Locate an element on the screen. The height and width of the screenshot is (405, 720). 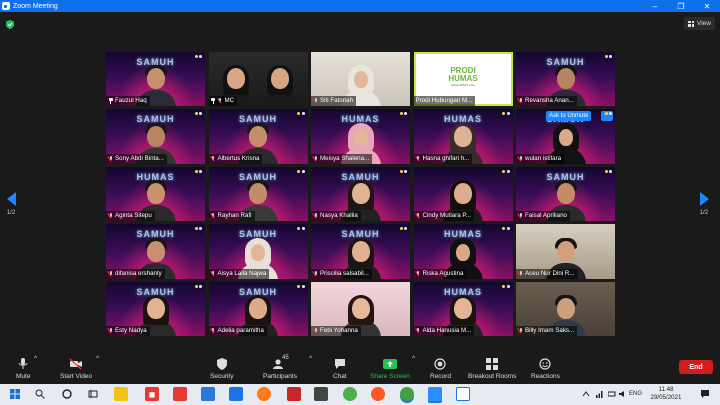
cortana-icon is located at coordinates (67, 394).